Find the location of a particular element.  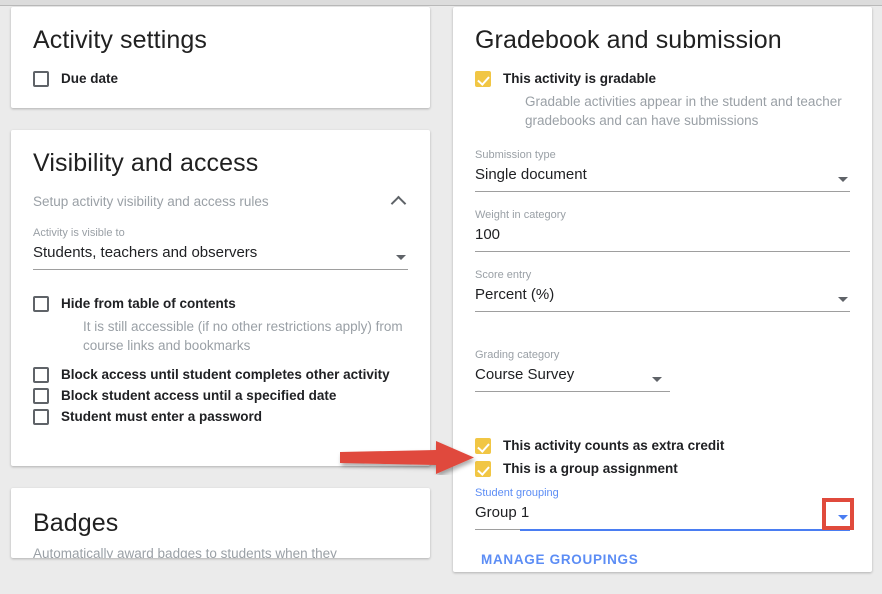

password-required-label: Student must enter a password is located at coordinates (162, 416).